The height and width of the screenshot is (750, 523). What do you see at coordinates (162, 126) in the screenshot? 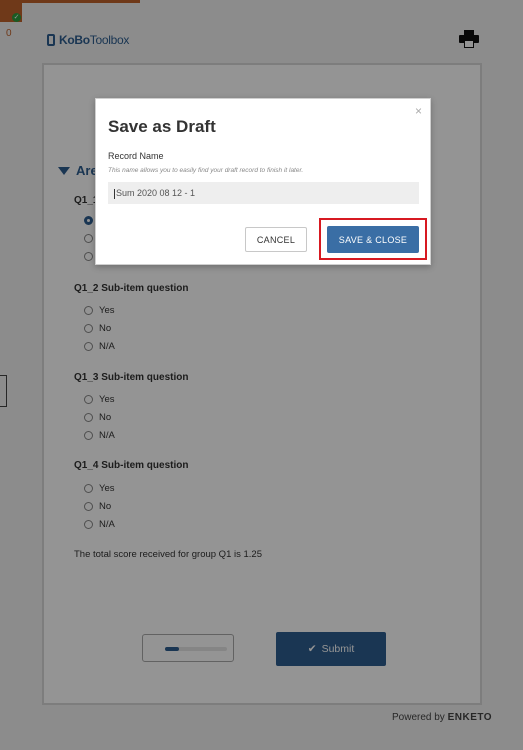
I see `dialog-title: Save as Draft` at bounding box center [162, 126].